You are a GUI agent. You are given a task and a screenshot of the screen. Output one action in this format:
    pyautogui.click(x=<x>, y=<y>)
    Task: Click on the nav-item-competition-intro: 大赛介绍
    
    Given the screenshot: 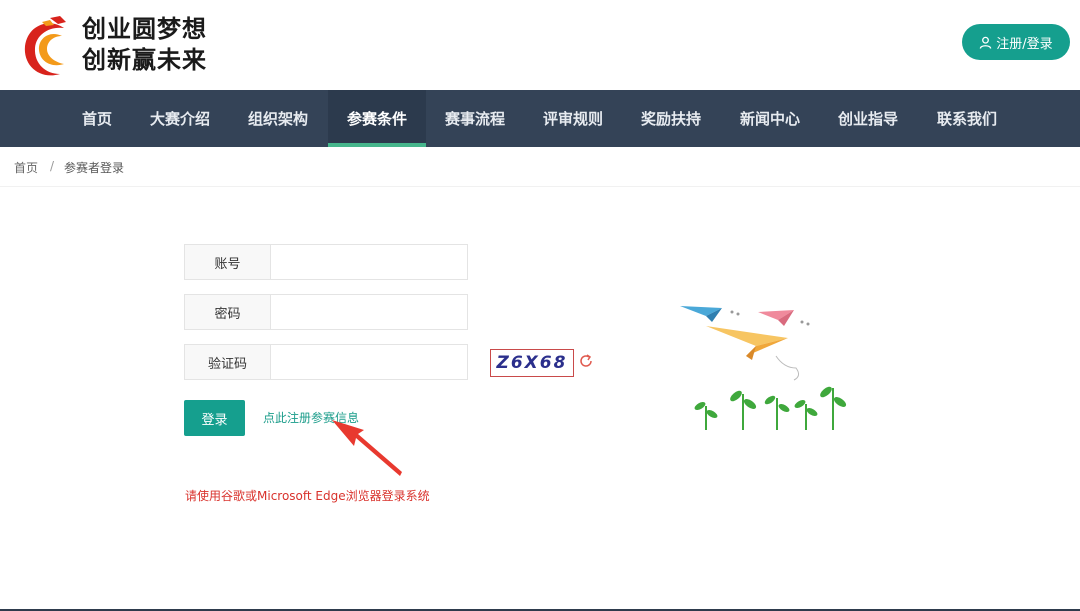 What is the action you would take?
    pyautogui.click(x=180, y=118)
    